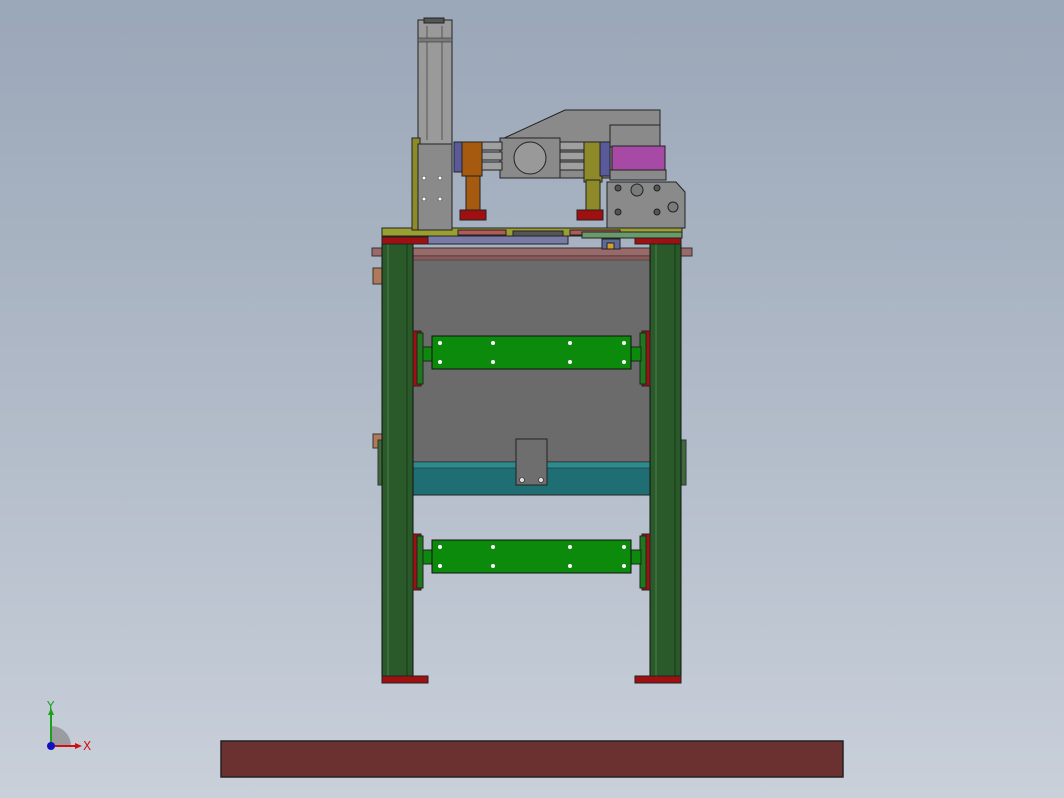 The width and height of the screenshot is (1064, 798). I want to click on triad-quadrant, so click(61, 736).